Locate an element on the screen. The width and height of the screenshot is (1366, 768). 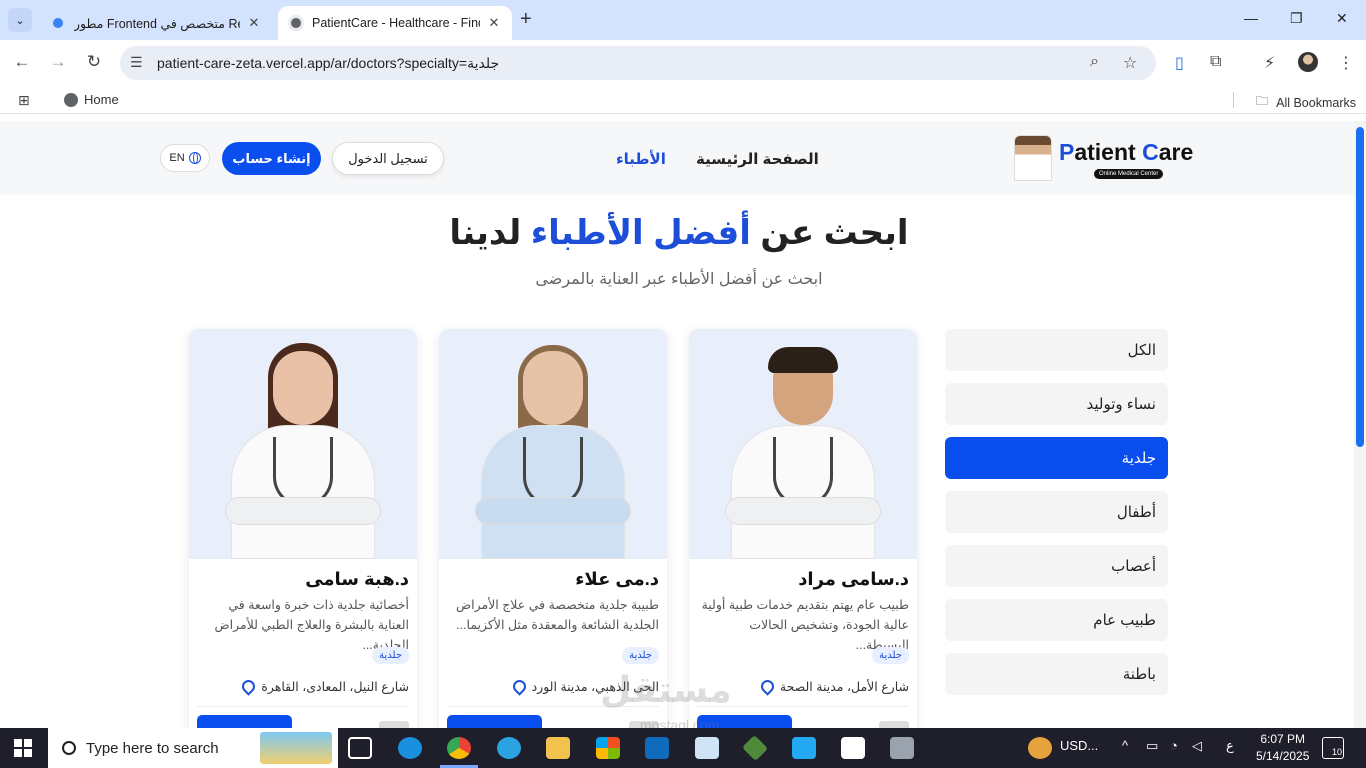
doctor-location: شارع النيل، المعادى، القاهرة is located at coordinates (324, 686).